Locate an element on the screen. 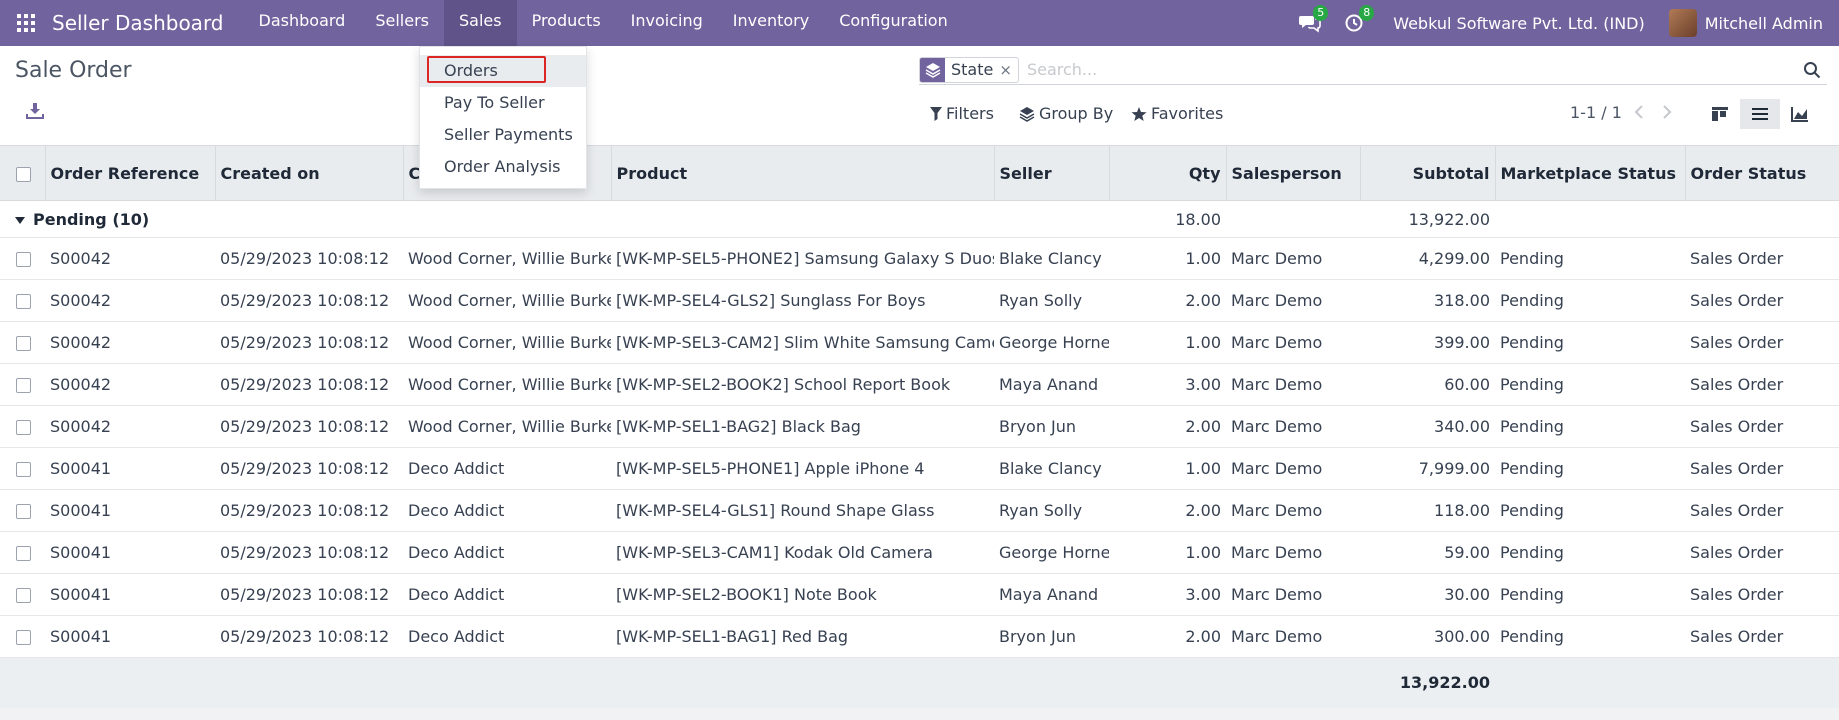 The image size is (1839, 720). table-cell: 399.00 is located at coordinates (1427, 342).